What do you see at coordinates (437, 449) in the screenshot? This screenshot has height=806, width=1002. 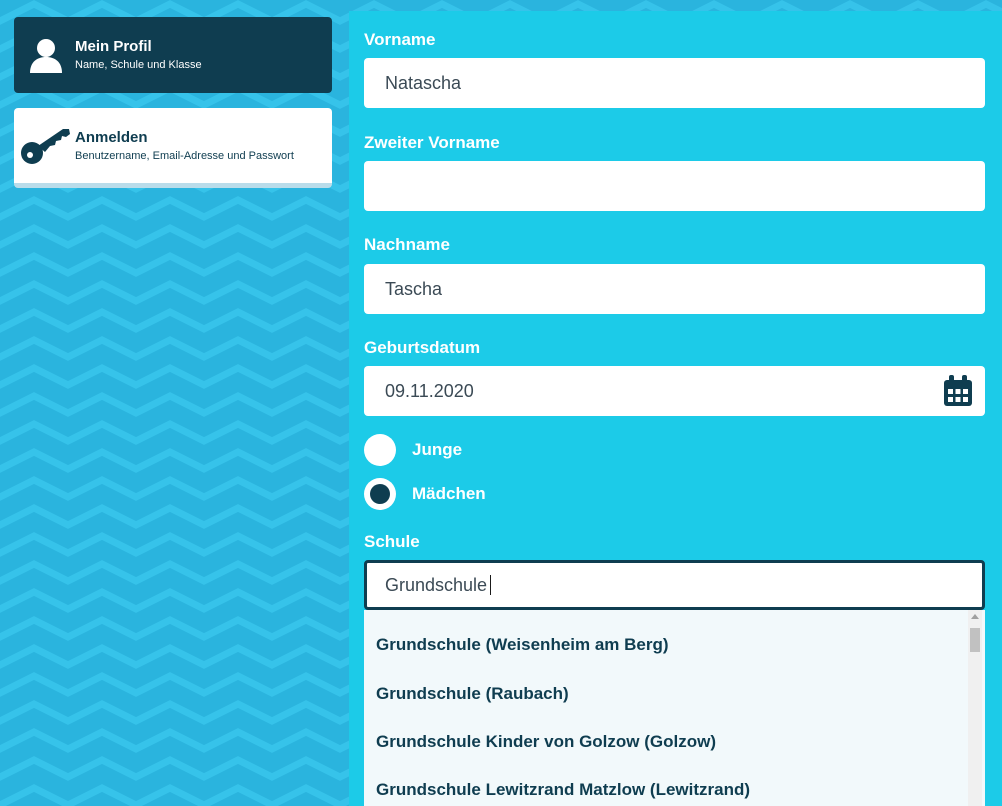 I see `gender-option-label: Junge` at bounding box center [437, 449].